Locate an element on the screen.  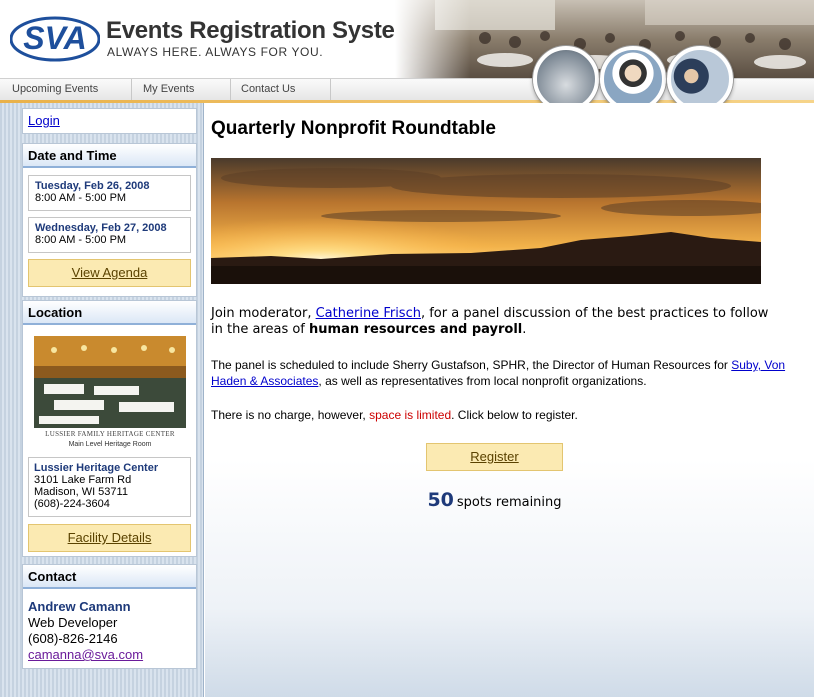
spots-label: spots remaining is located at coordinates (509, 502).